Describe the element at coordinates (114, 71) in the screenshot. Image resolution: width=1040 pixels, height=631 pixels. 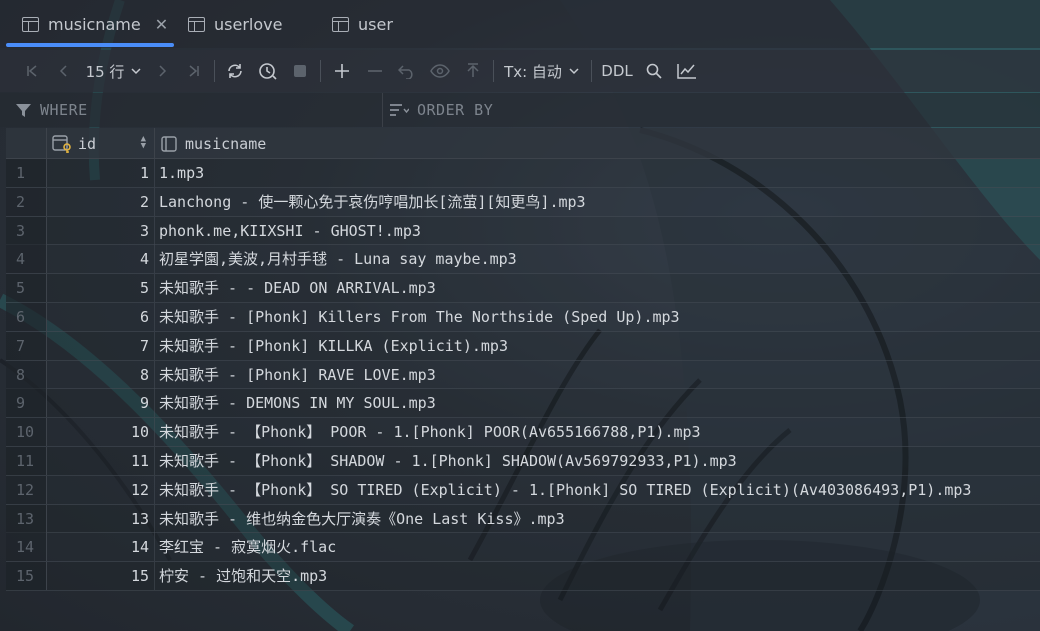
I see `page-size-dropdown: 15 行` at that location.